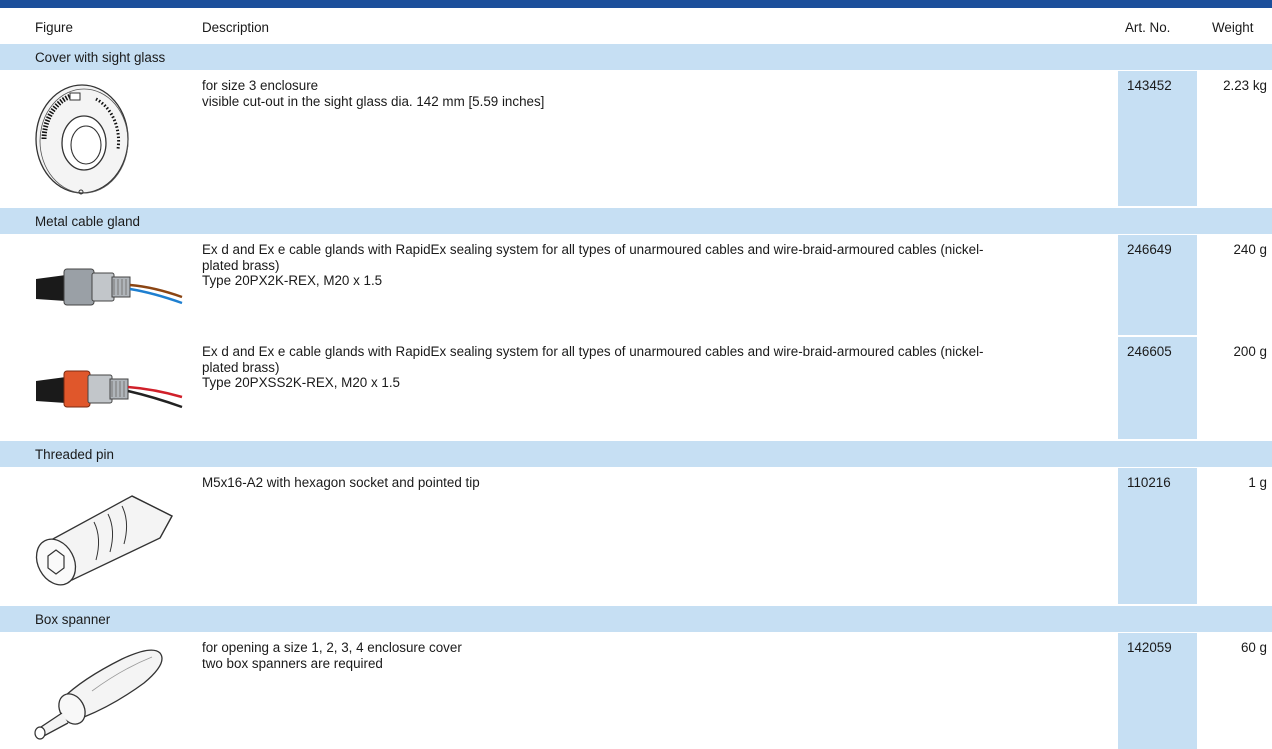 The width and height of the screenshot is (1272, 749). What do you see at coordinates (1233, 27) in the screenshot?
I see `header-weight: Weight` at bounding box center [1233, 27].